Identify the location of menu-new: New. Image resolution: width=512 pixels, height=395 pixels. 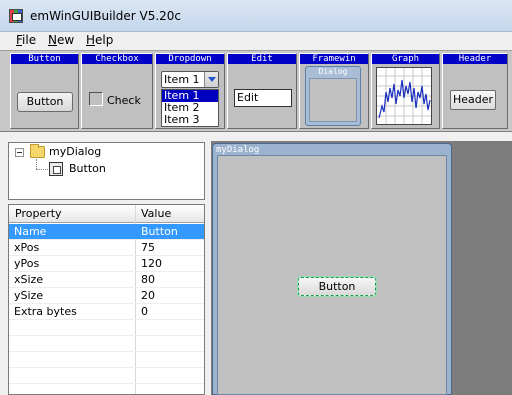
(61, 40).